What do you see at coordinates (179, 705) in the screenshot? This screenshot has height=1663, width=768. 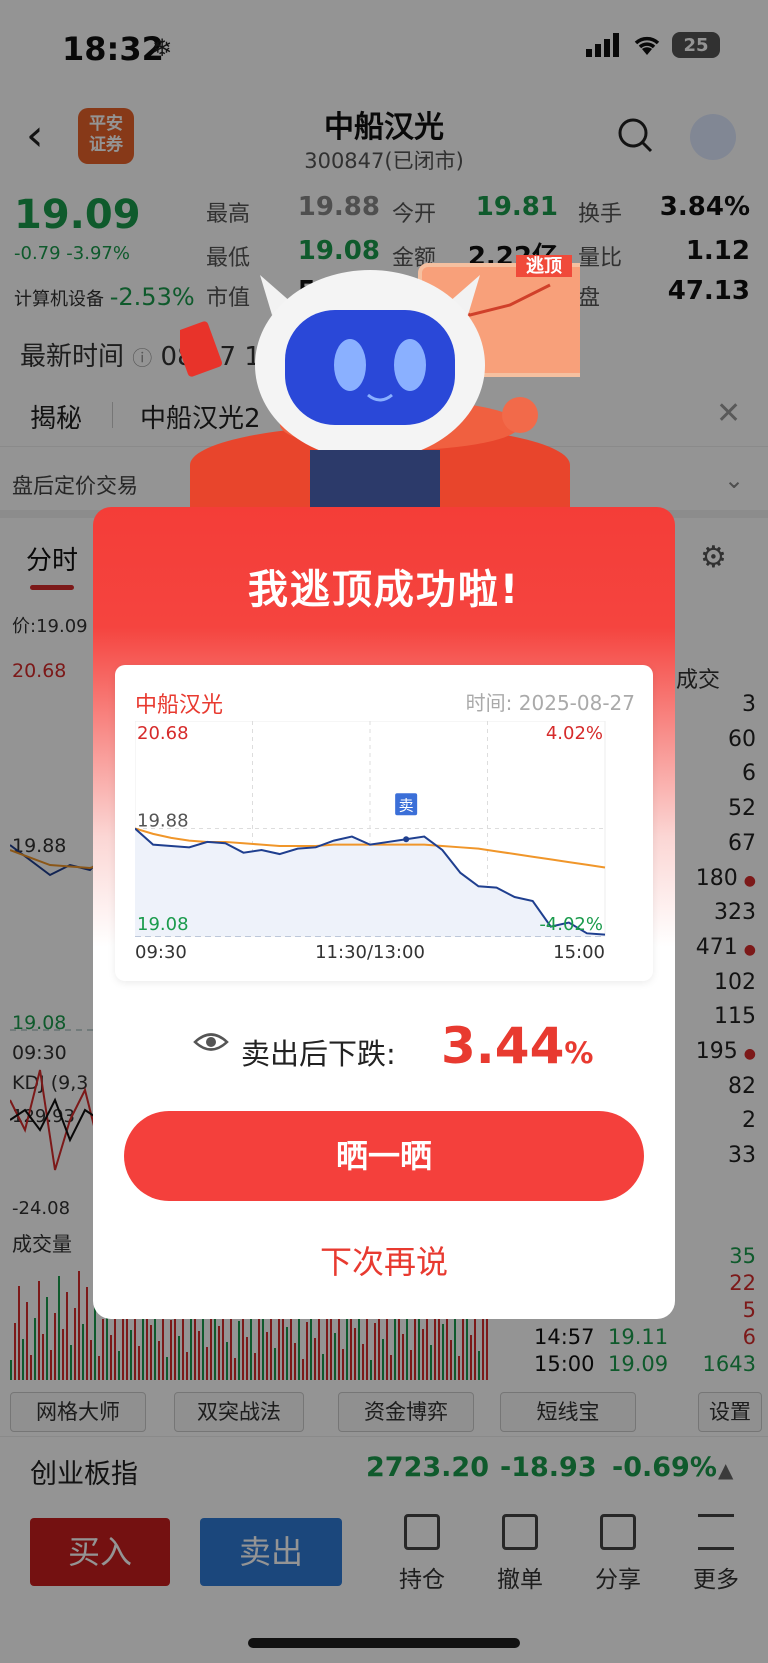 I see `card-stock-name: 中船汉光` at bounding box center [179, 705].